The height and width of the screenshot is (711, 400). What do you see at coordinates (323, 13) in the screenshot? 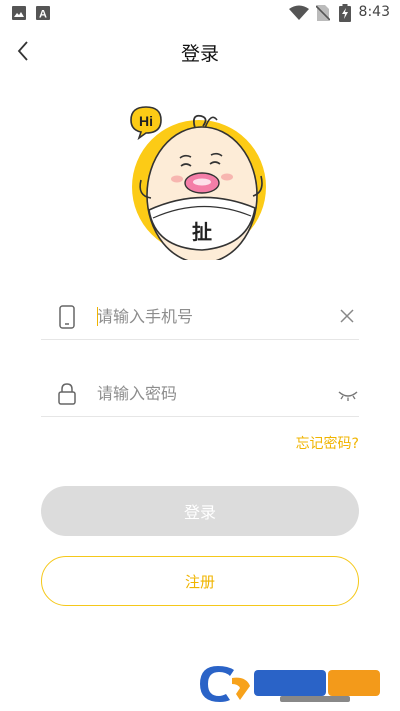
I see `no-sim-icon` at bounding box center [323, 13].